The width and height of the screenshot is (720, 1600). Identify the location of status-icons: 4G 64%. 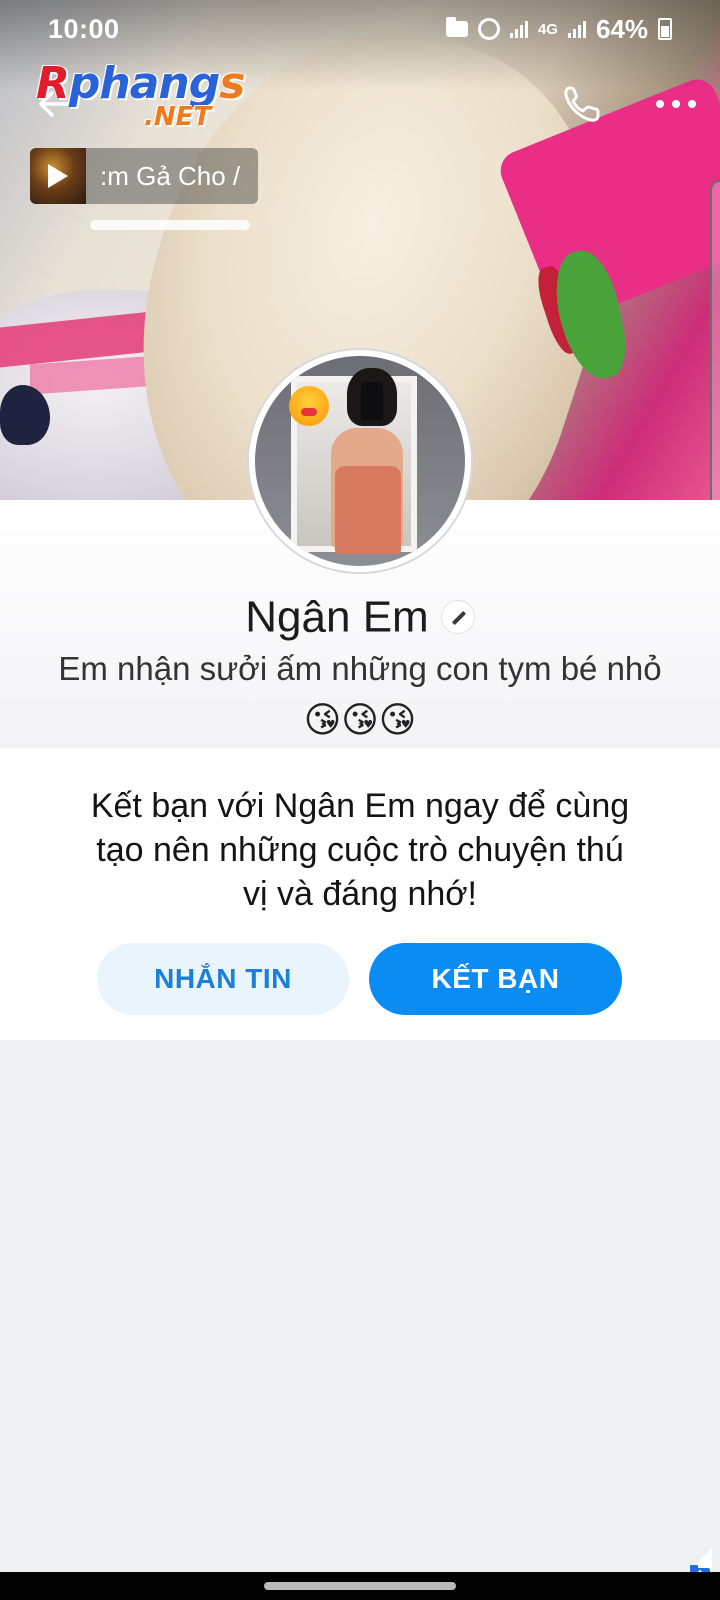
(558, 29).